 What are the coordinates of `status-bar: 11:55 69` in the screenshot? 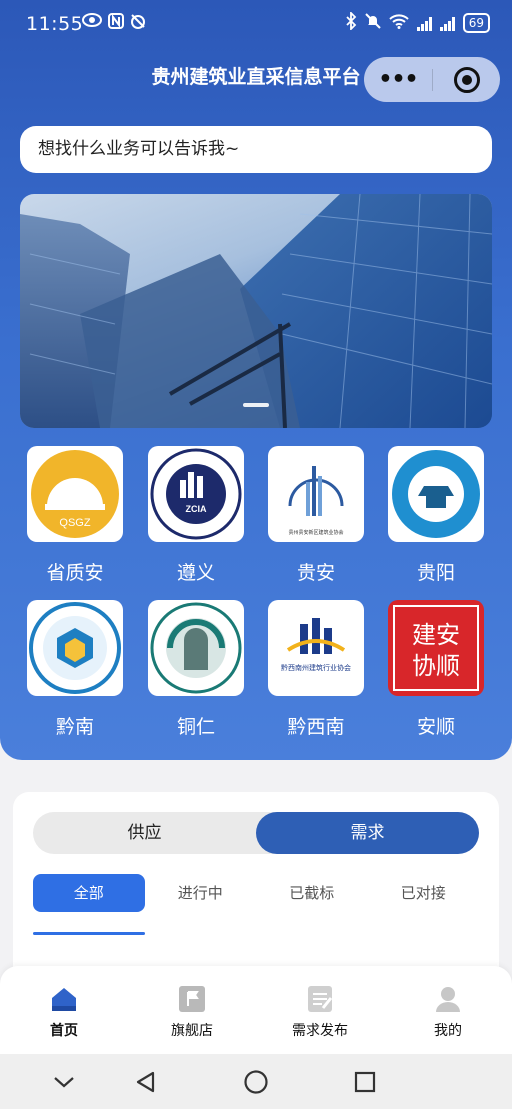 It's located at (256, 25).